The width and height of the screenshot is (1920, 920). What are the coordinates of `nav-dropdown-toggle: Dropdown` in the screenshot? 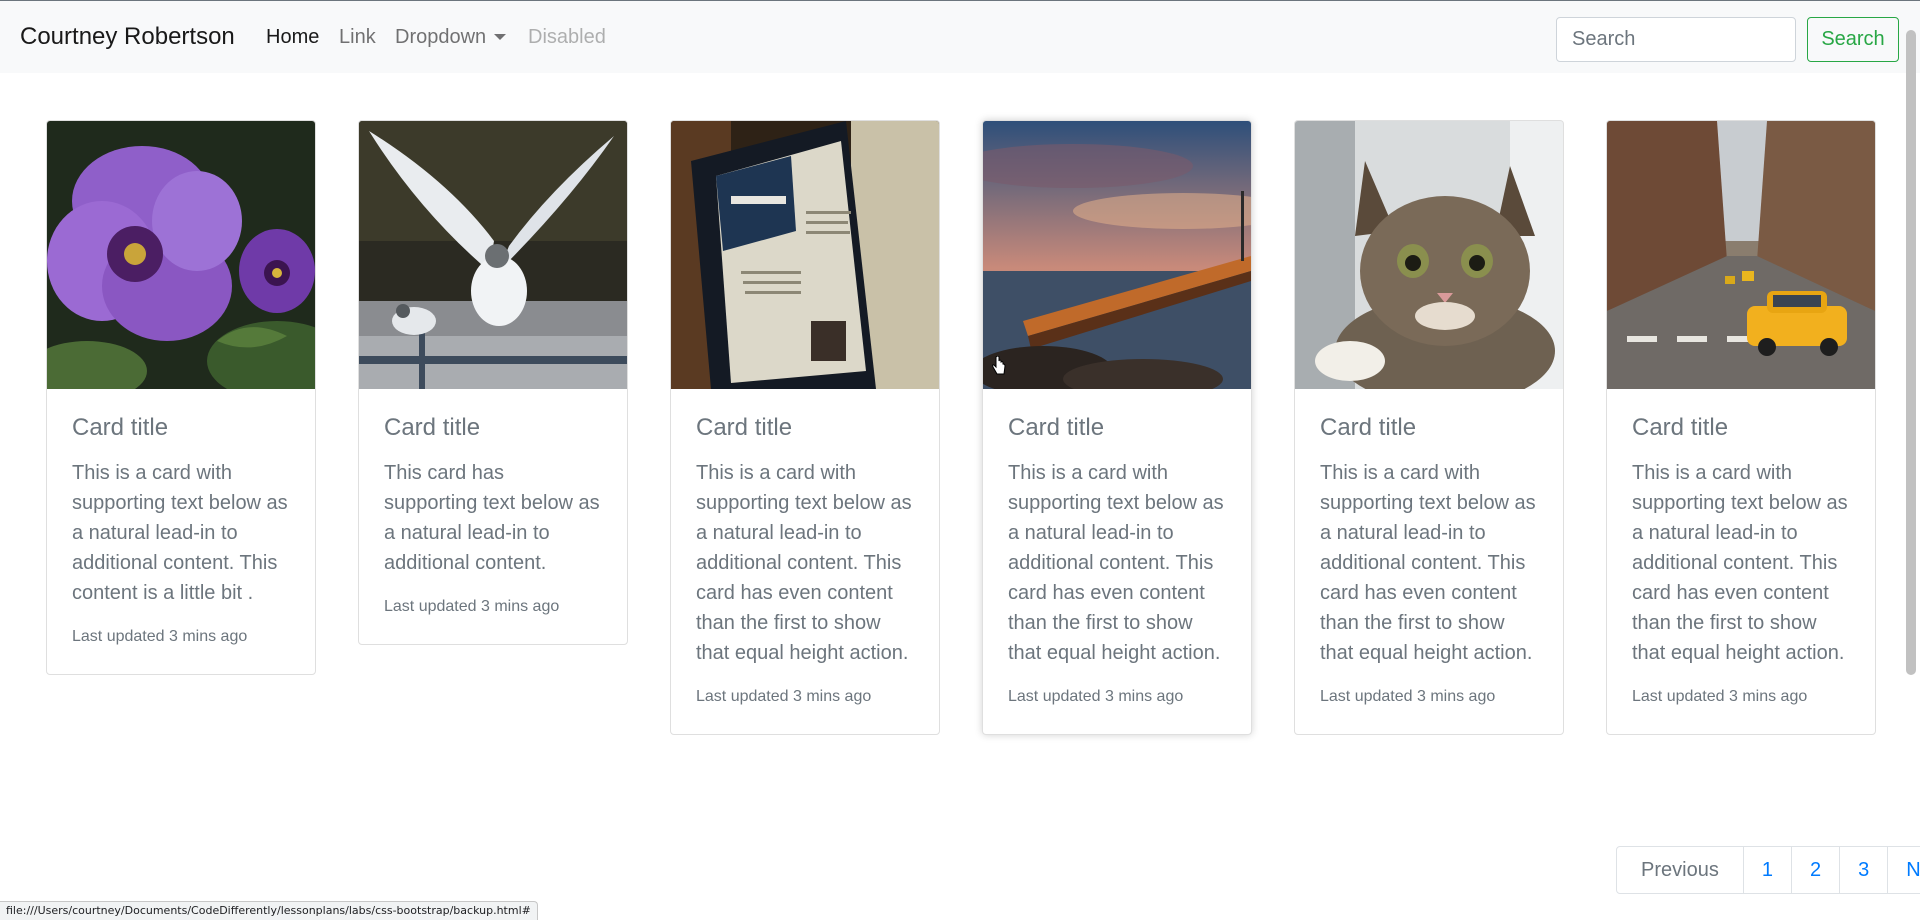 It's located at (451, 37).